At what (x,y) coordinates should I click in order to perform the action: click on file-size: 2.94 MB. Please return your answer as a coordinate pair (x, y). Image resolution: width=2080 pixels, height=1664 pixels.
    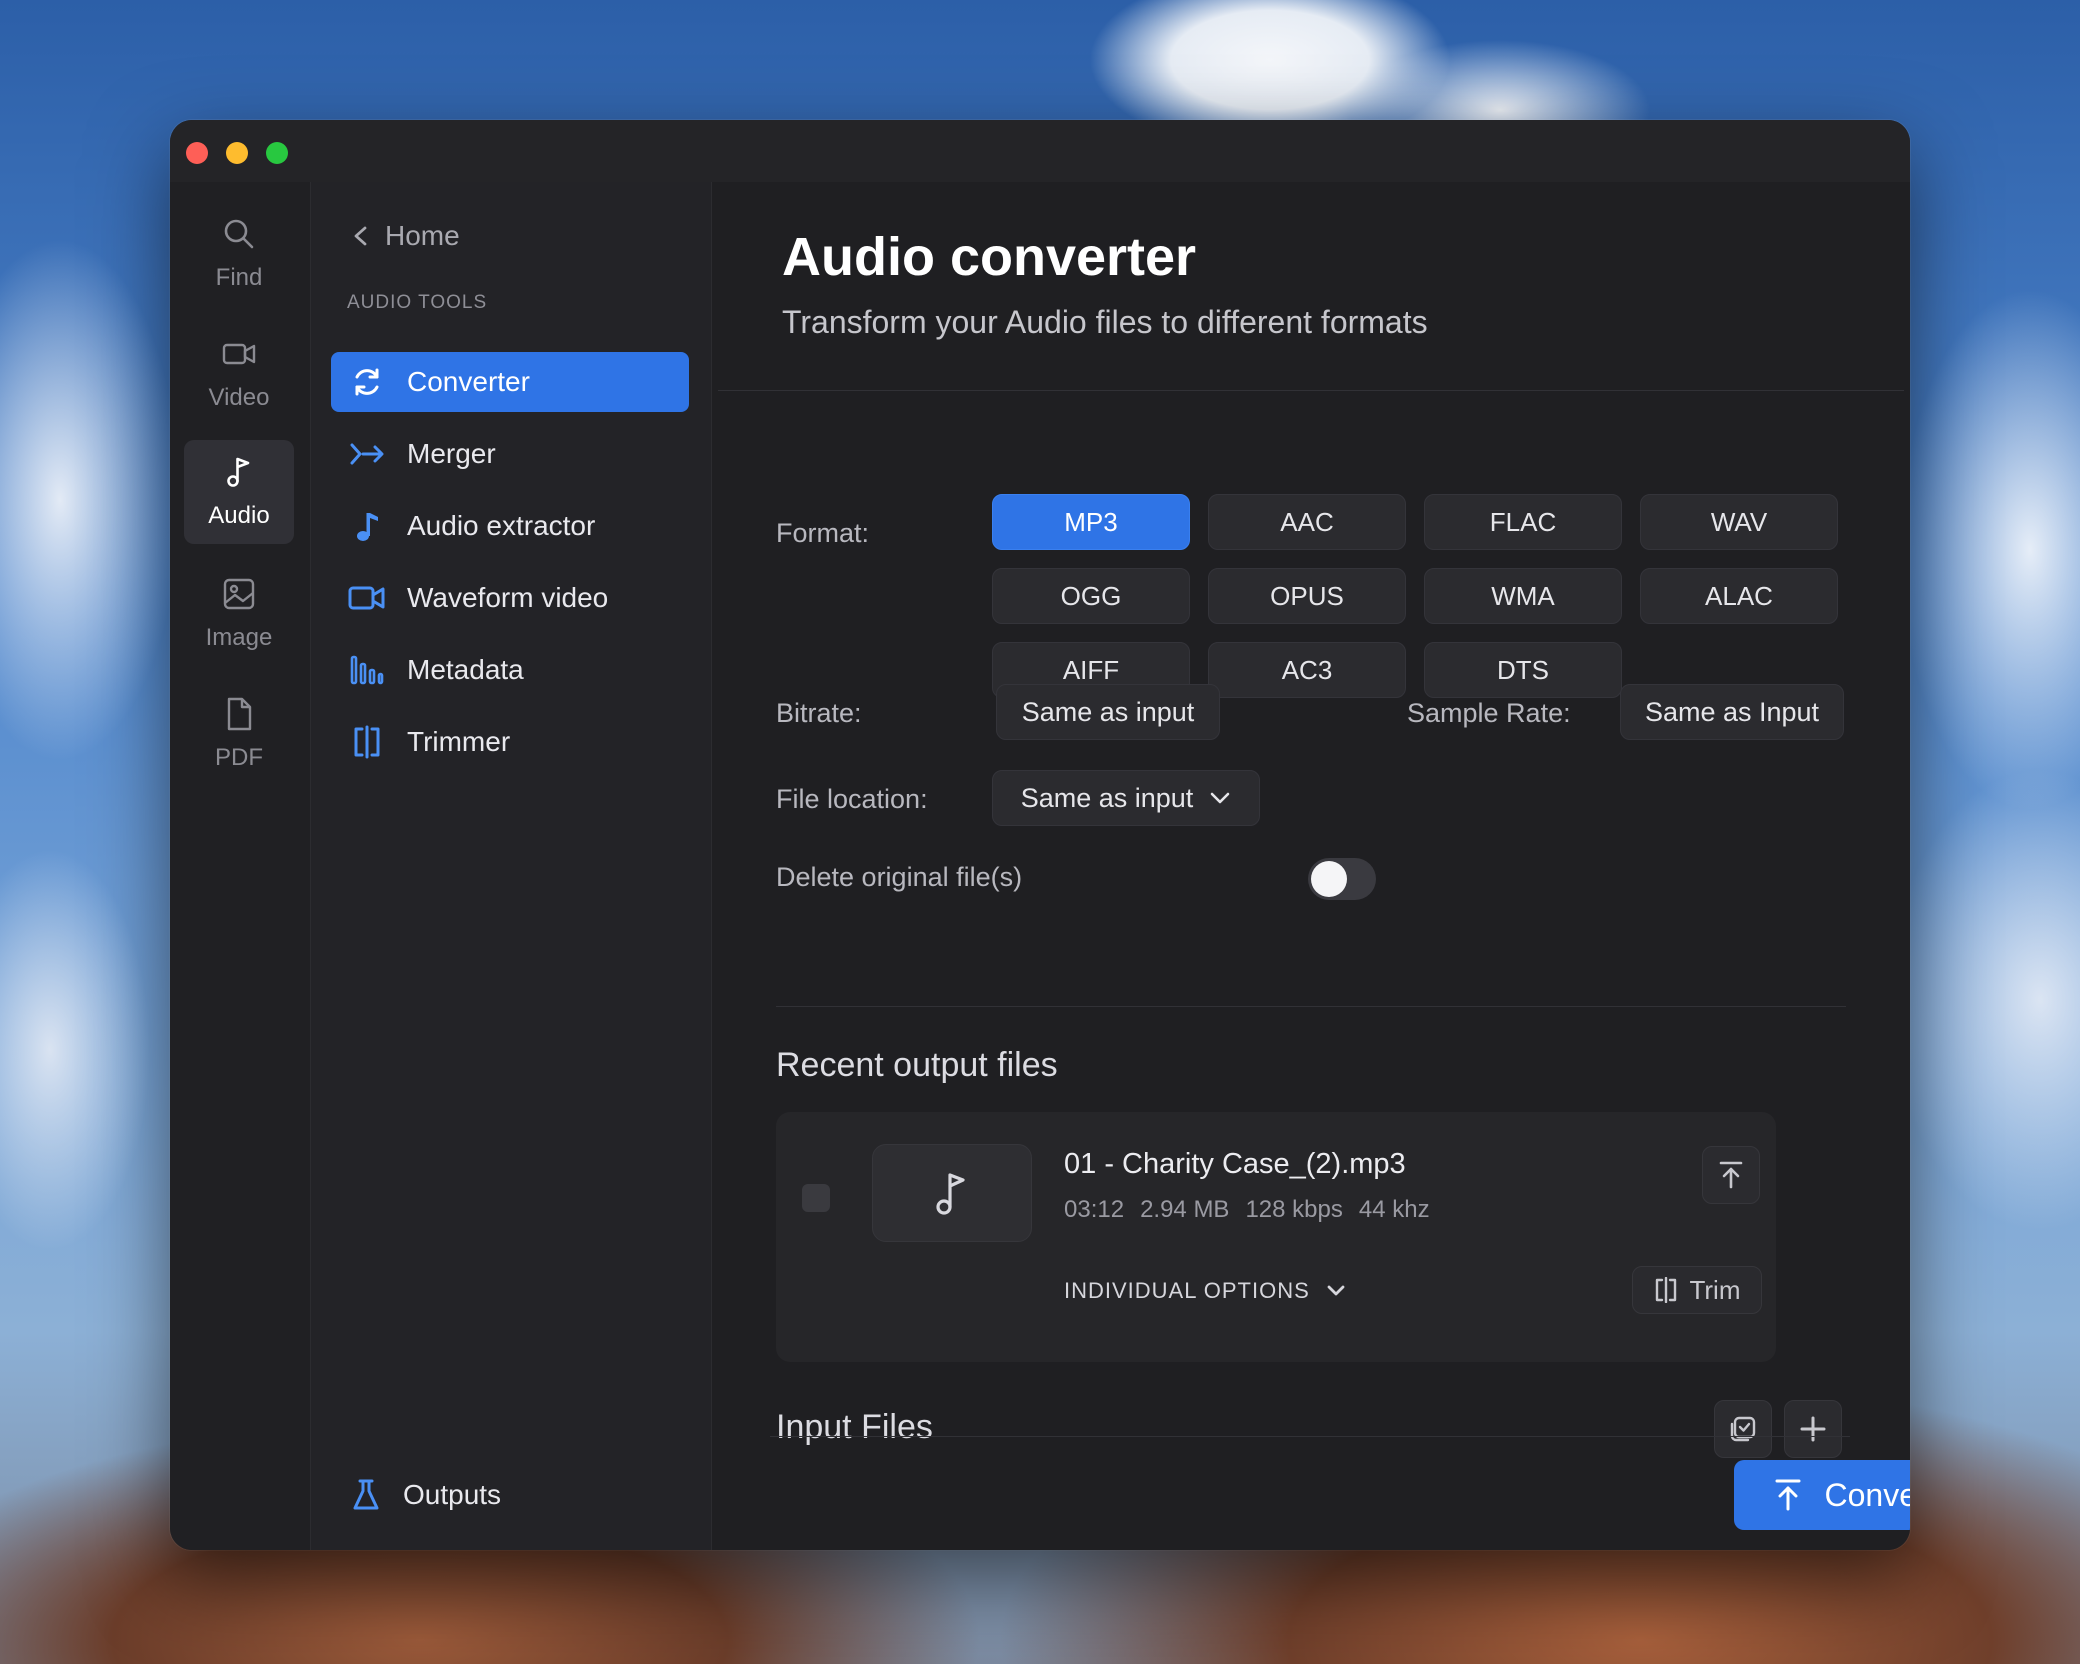
    Looking at the image, I should click on (1185, 1209).